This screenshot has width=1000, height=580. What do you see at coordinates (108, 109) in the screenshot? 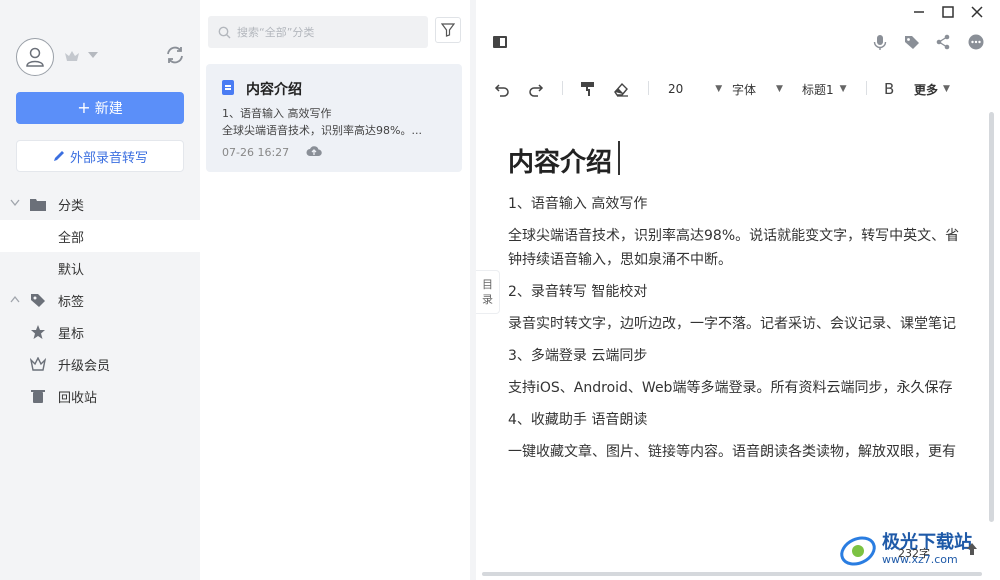
I see `new-note-label: 新建` at bounding box center [108, 109].